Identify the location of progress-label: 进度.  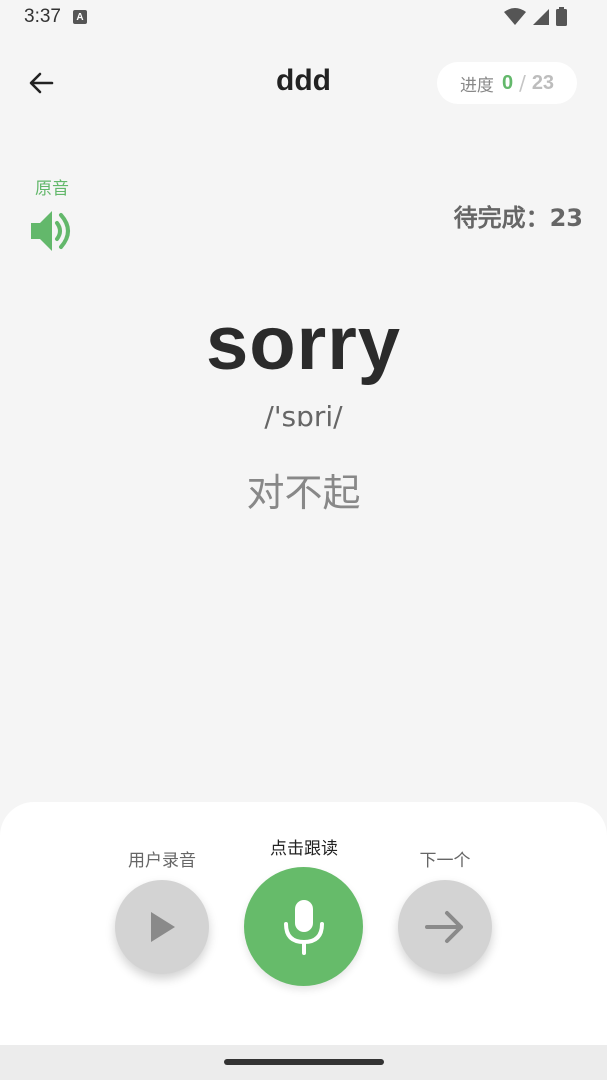
(476, 85).